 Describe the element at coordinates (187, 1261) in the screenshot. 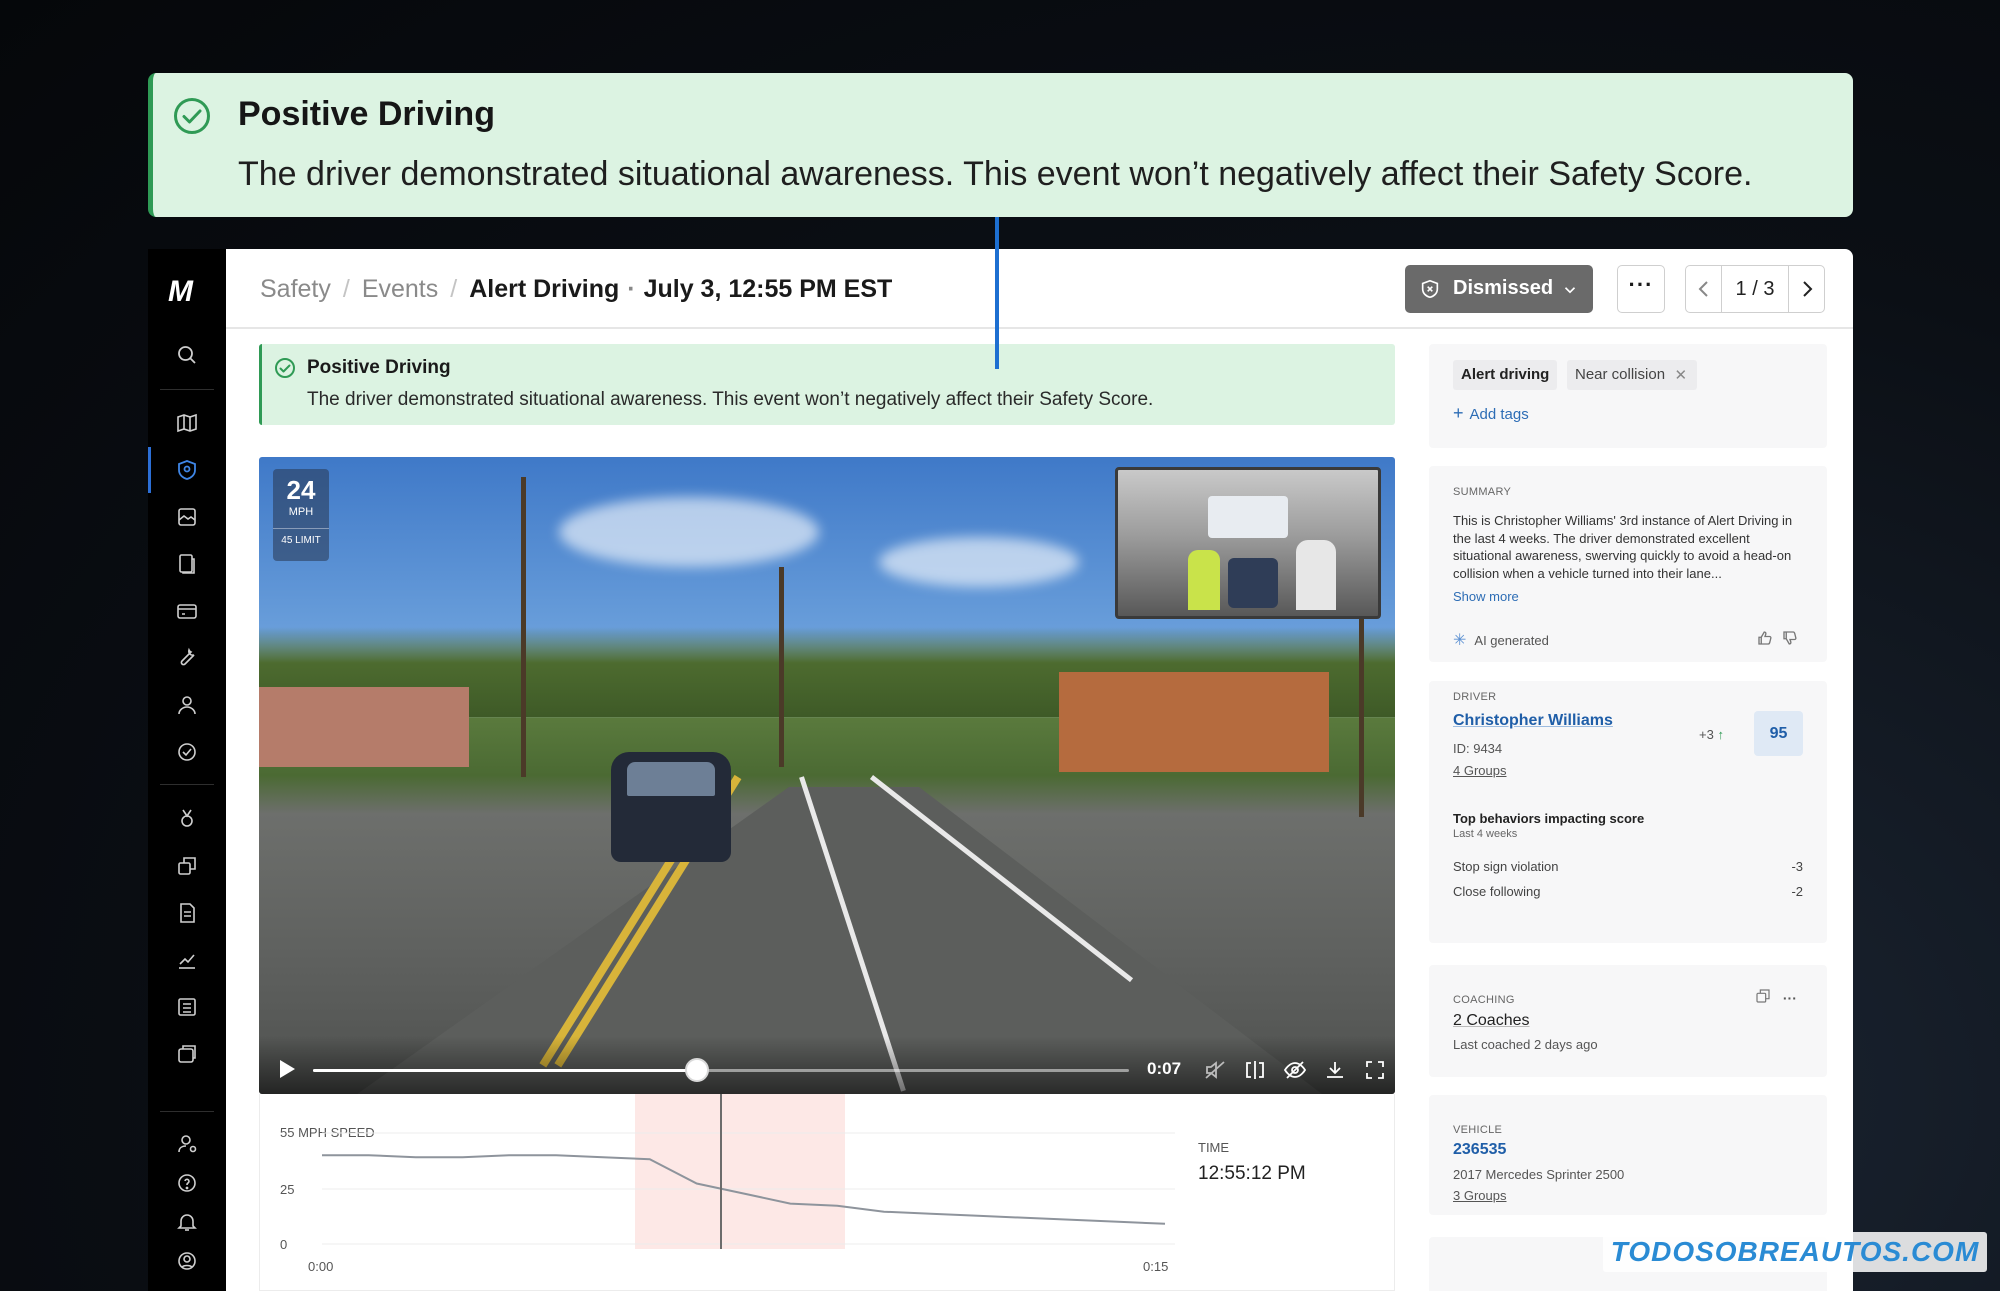

I see `profile-icon` at that location.